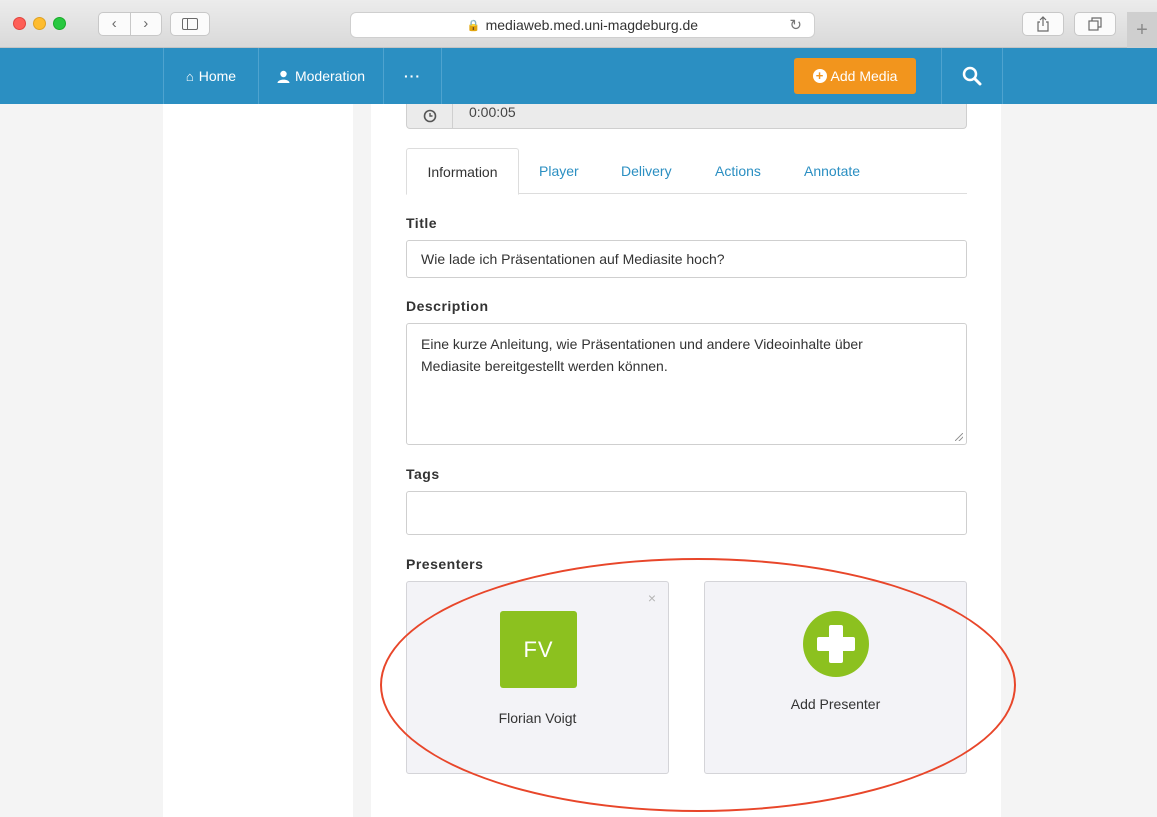  Describe the element at coordinates (583, 76) in the screenshot. I see `navbar-inner: ⌂ Home Moderation ··· + Add Media` at that location.